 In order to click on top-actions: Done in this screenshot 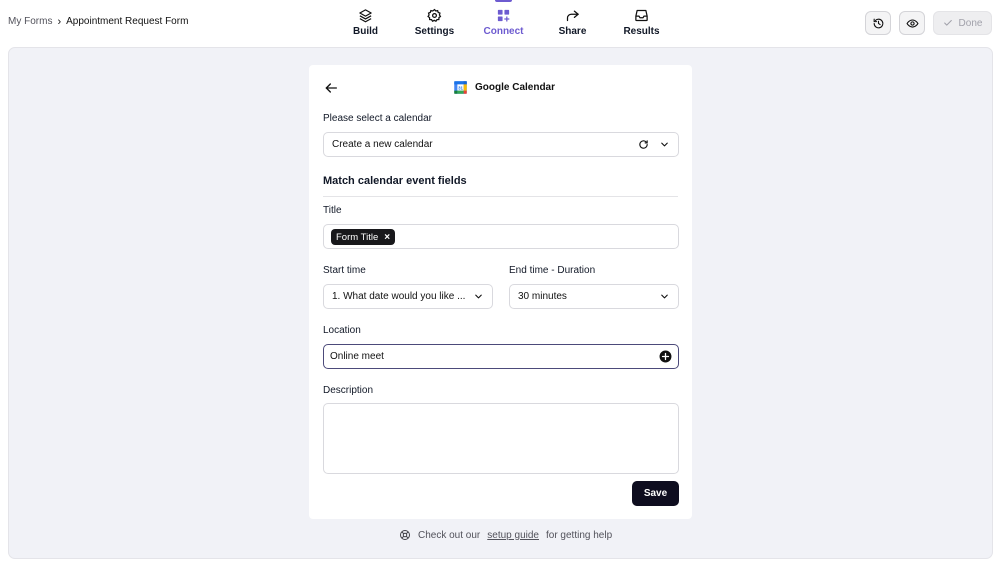, I will do `click(928, 23)`.